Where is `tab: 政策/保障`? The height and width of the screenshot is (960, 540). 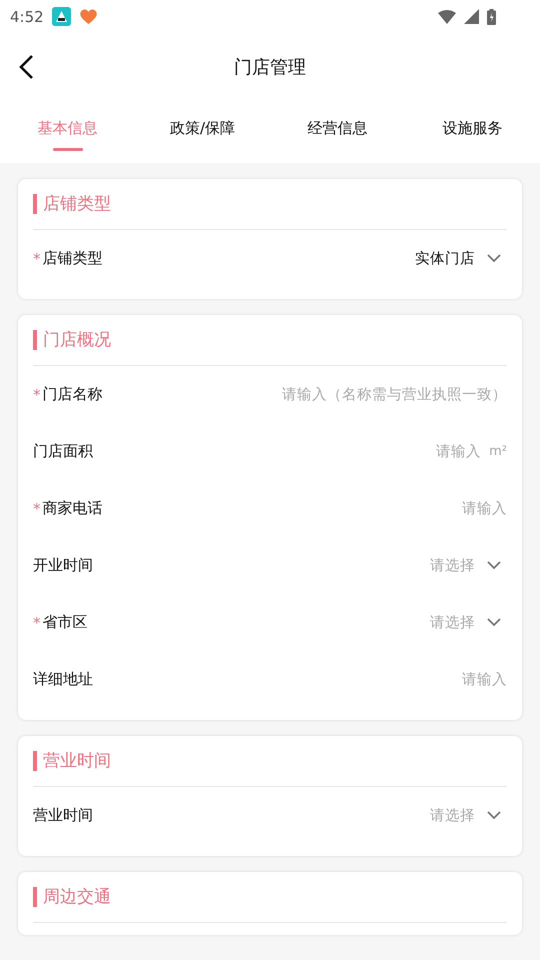 tab: 政策/保障 is located at coordinates (202, 131).